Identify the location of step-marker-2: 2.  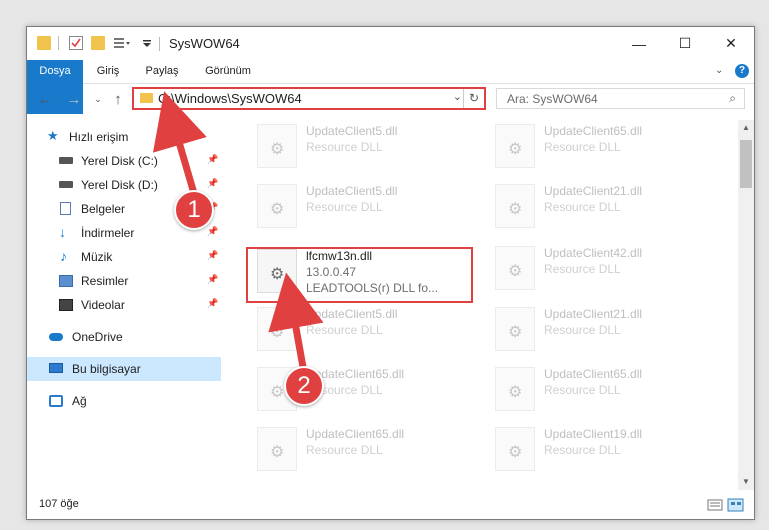
(304, 386).